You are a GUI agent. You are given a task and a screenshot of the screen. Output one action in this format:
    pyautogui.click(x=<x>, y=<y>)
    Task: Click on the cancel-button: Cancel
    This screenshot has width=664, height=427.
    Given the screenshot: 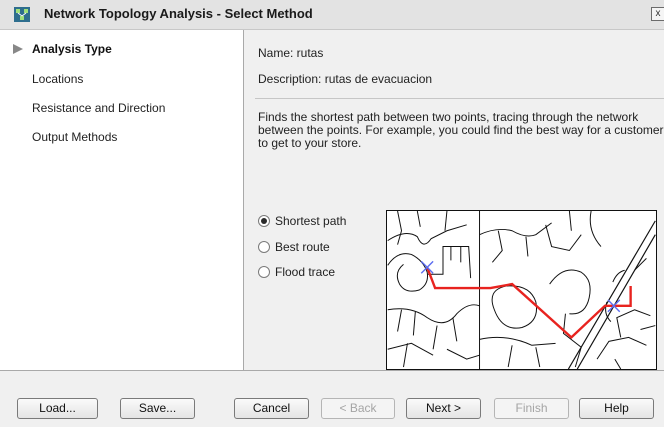 What is the action you would take?
    pyautogui.click(x=271, y=408)
    